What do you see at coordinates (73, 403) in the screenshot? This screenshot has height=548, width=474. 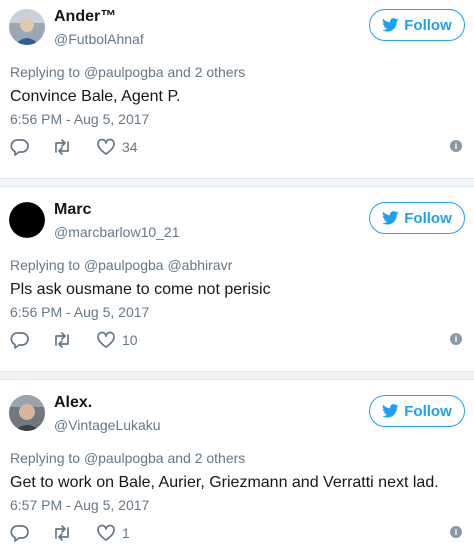 I see `user-name: Alex.` at bounding box center [73, 403].